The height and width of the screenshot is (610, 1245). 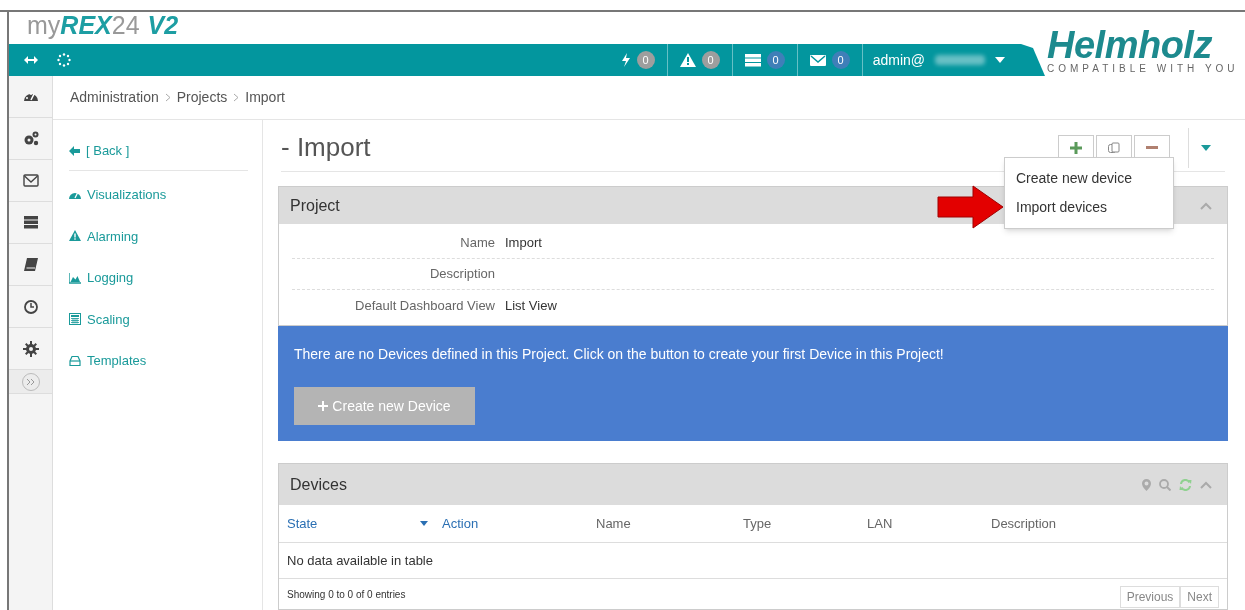 What do you see at coordinates (75, 277) in the screenshot?
I see `chart-icon` at bounding box center [75, 277].